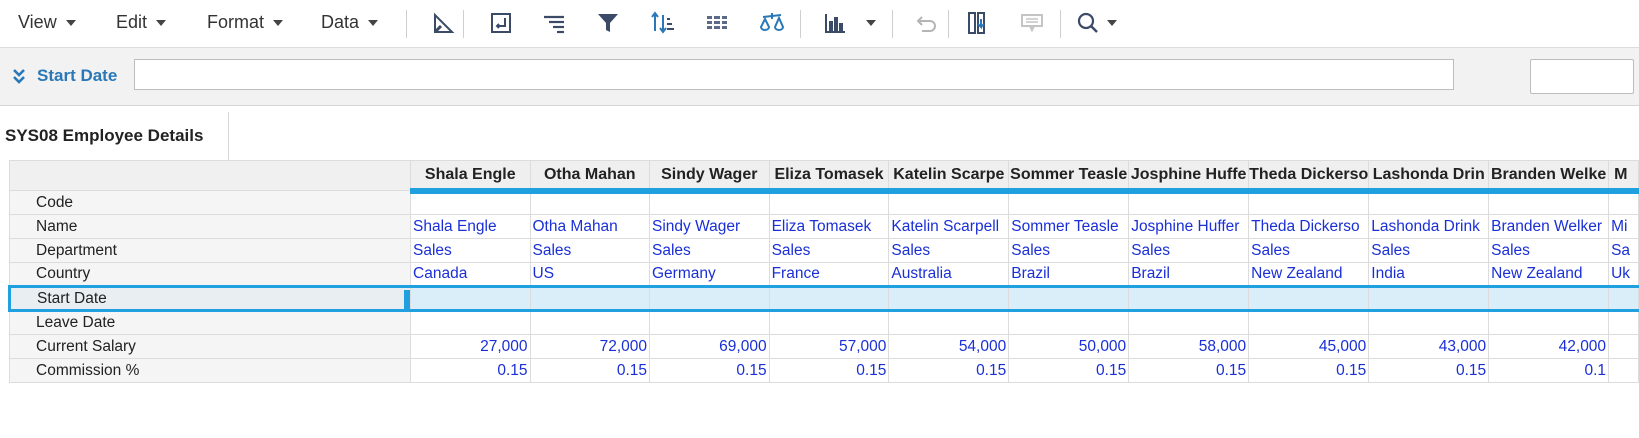 Image resolution: width=1639 pixels, height=438 pixels. What do you see at coordinates (1582, 76) in the screenshot?
I see `filter-secondary-input` at bounding box center [1582, 76].